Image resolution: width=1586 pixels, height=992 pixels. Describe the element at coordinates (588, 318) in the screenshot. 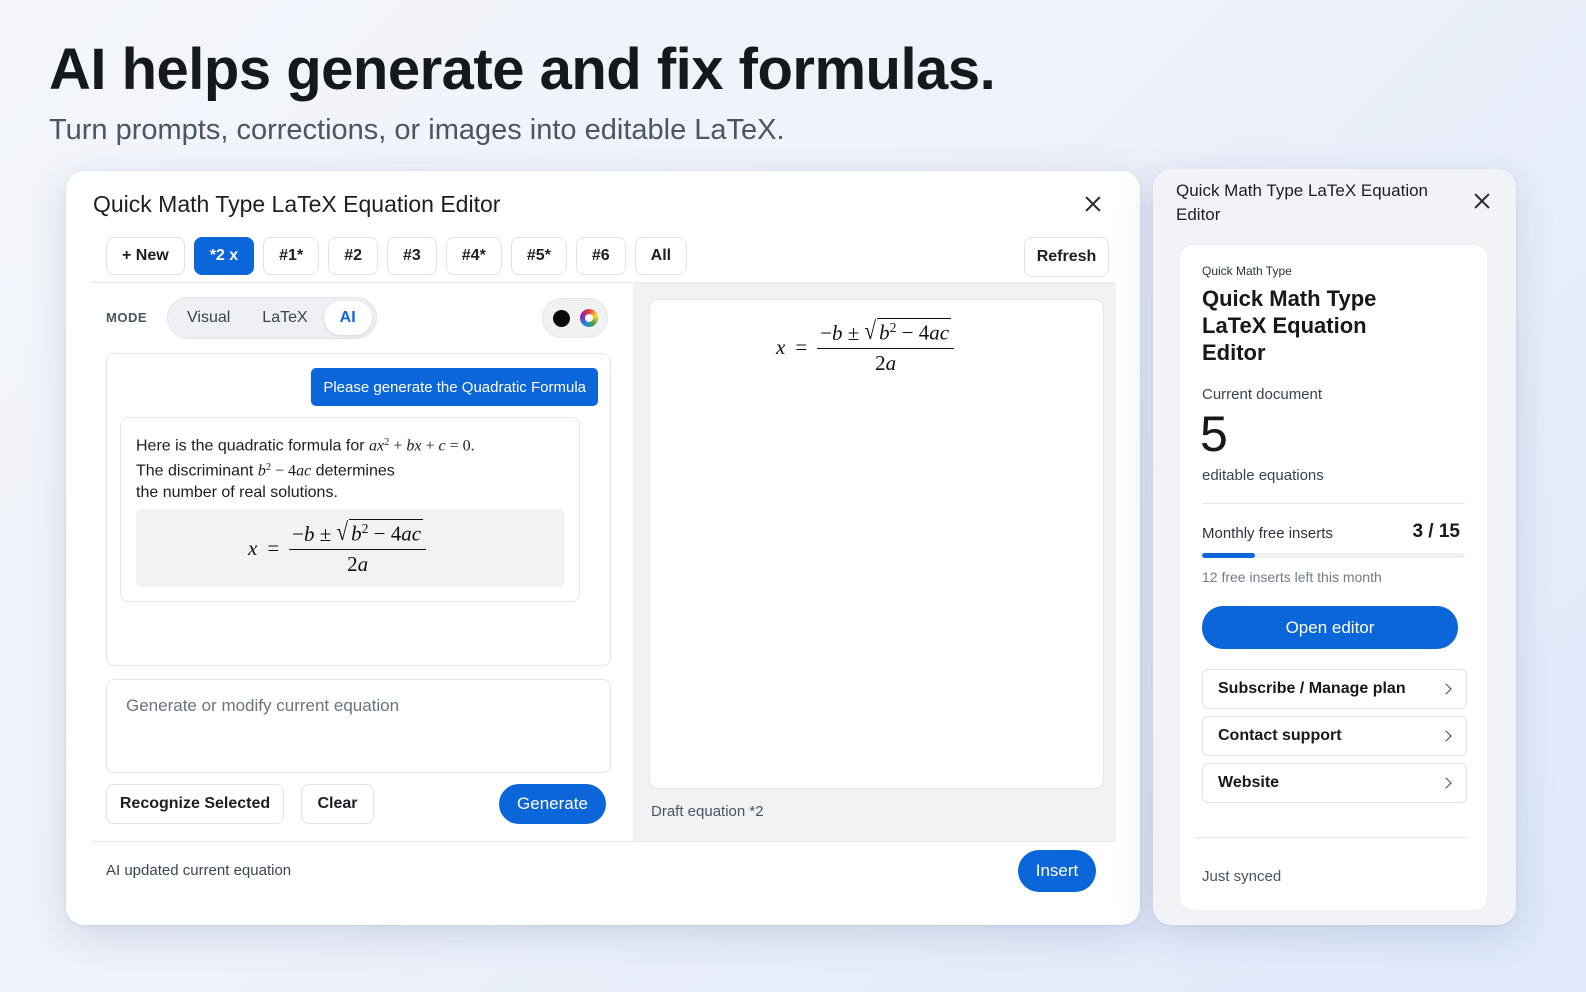

I see `color-wheel-icon` at that location.